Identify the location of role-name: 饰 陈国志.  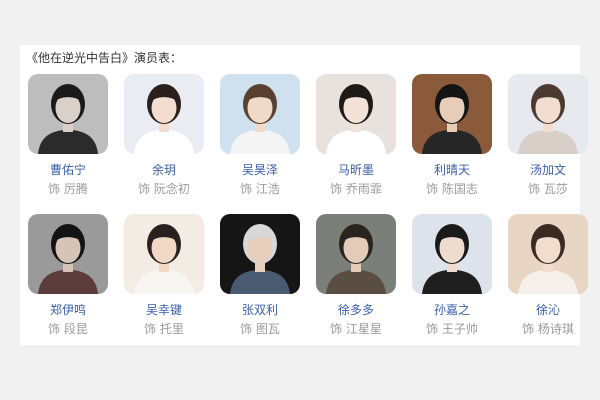
(452, 189).